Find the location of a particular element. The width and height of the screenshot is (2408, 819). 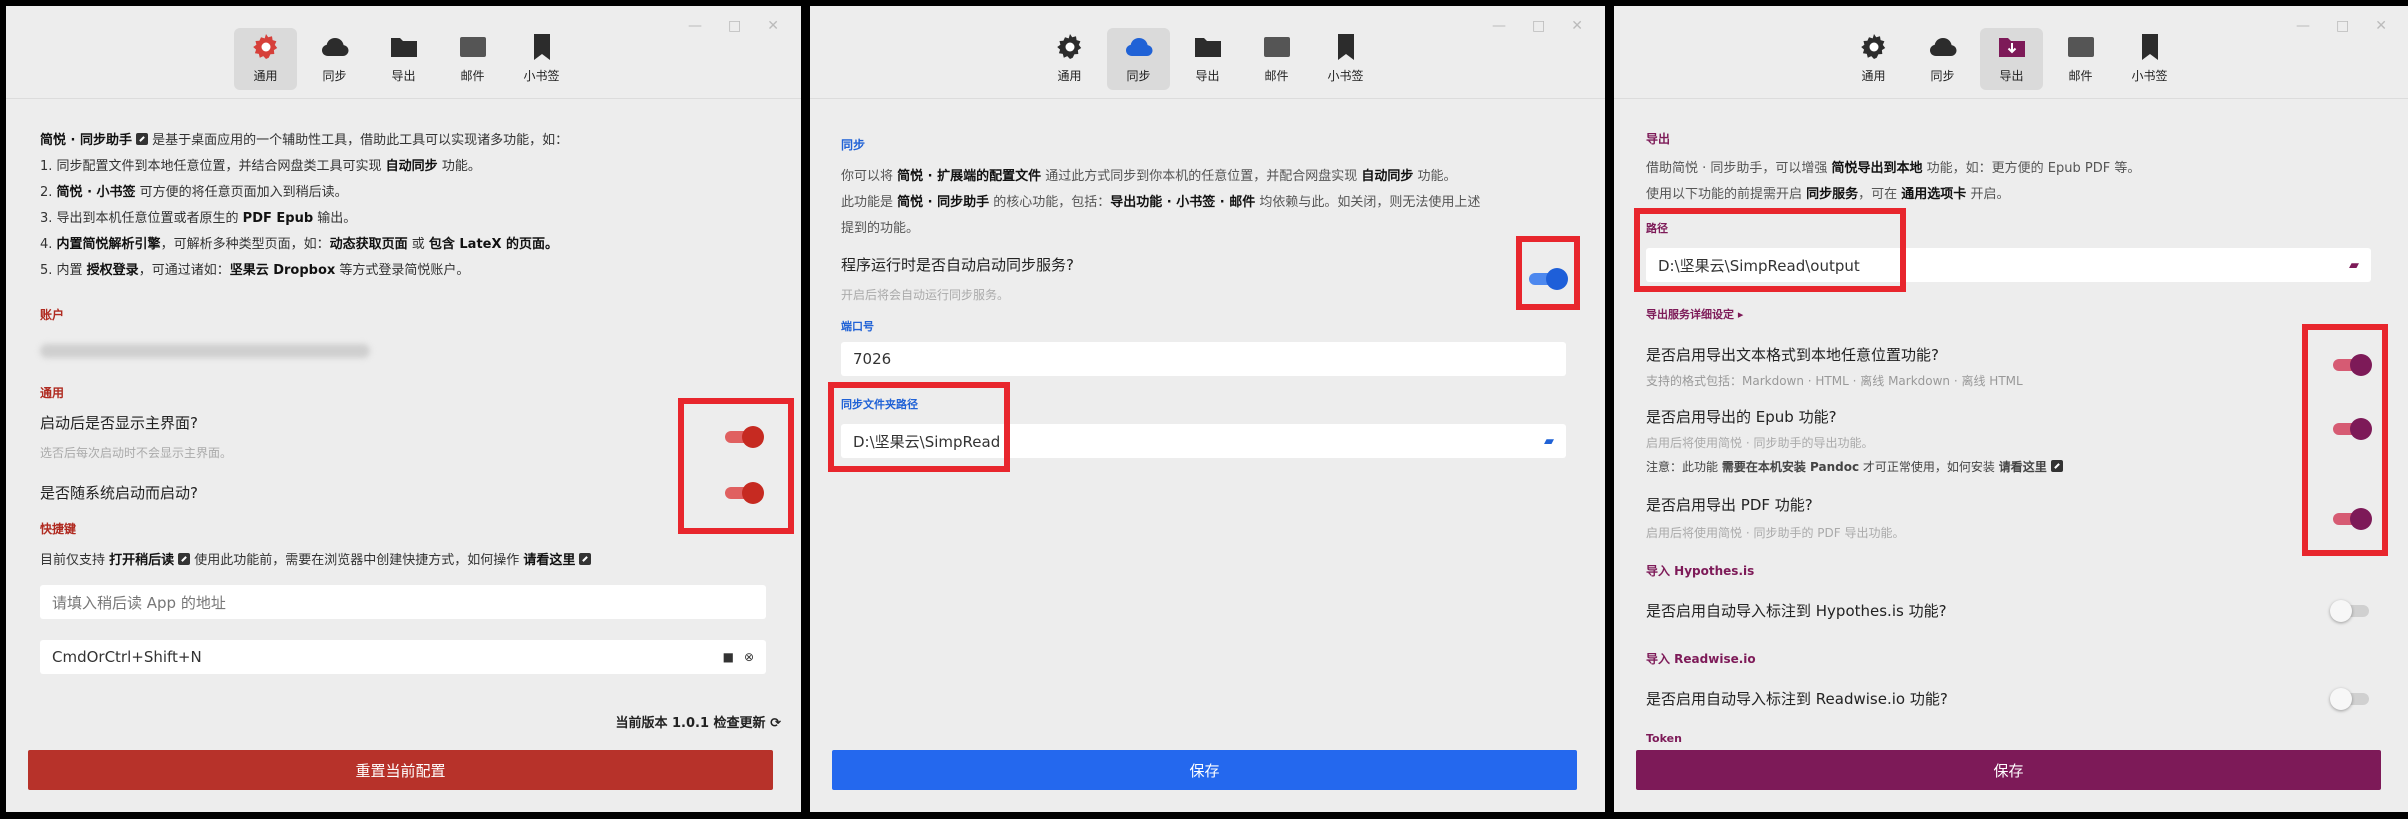

token-label: Token is located at coordinates (1664, 738).